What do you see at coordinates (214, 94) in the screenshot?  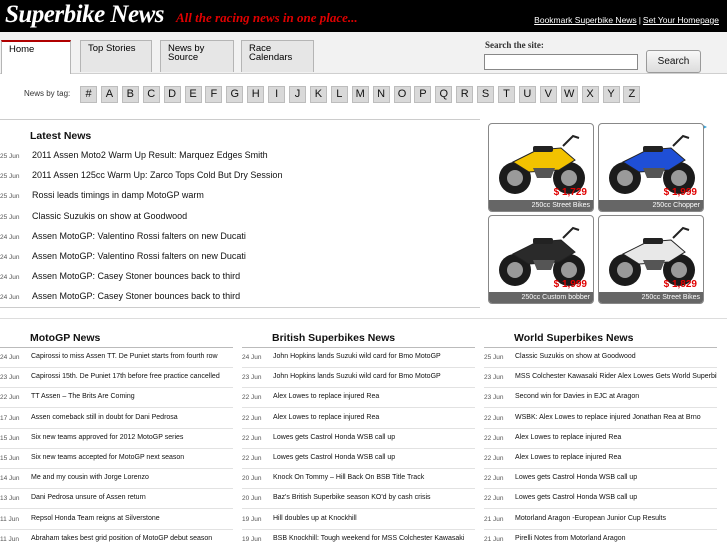 I see `tag-letter: F` at bounding box center [214, 94].